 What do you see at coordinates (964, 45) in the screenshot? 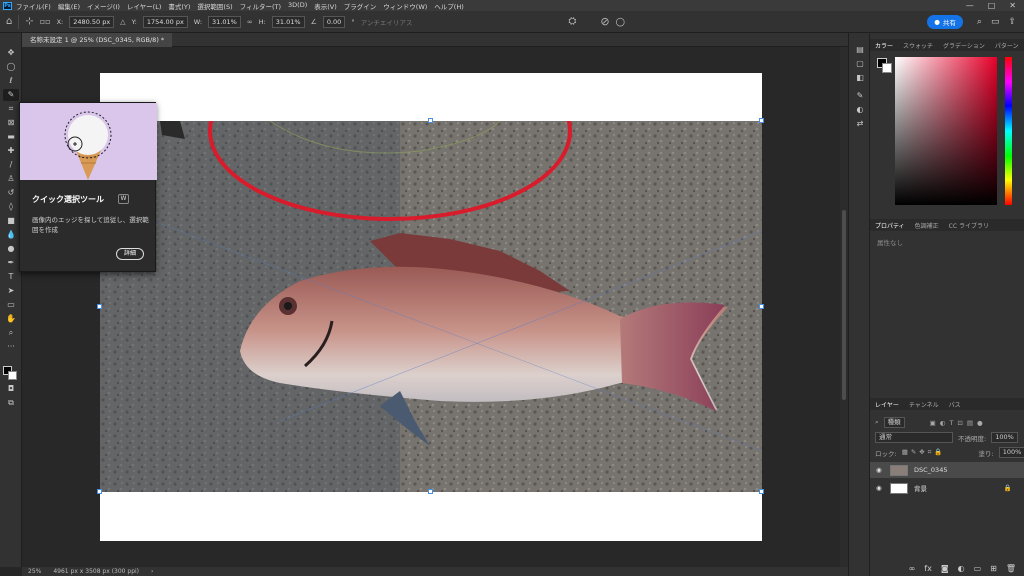
I see `tab-gradients: グラデーション` at bounding box center [964, 45].